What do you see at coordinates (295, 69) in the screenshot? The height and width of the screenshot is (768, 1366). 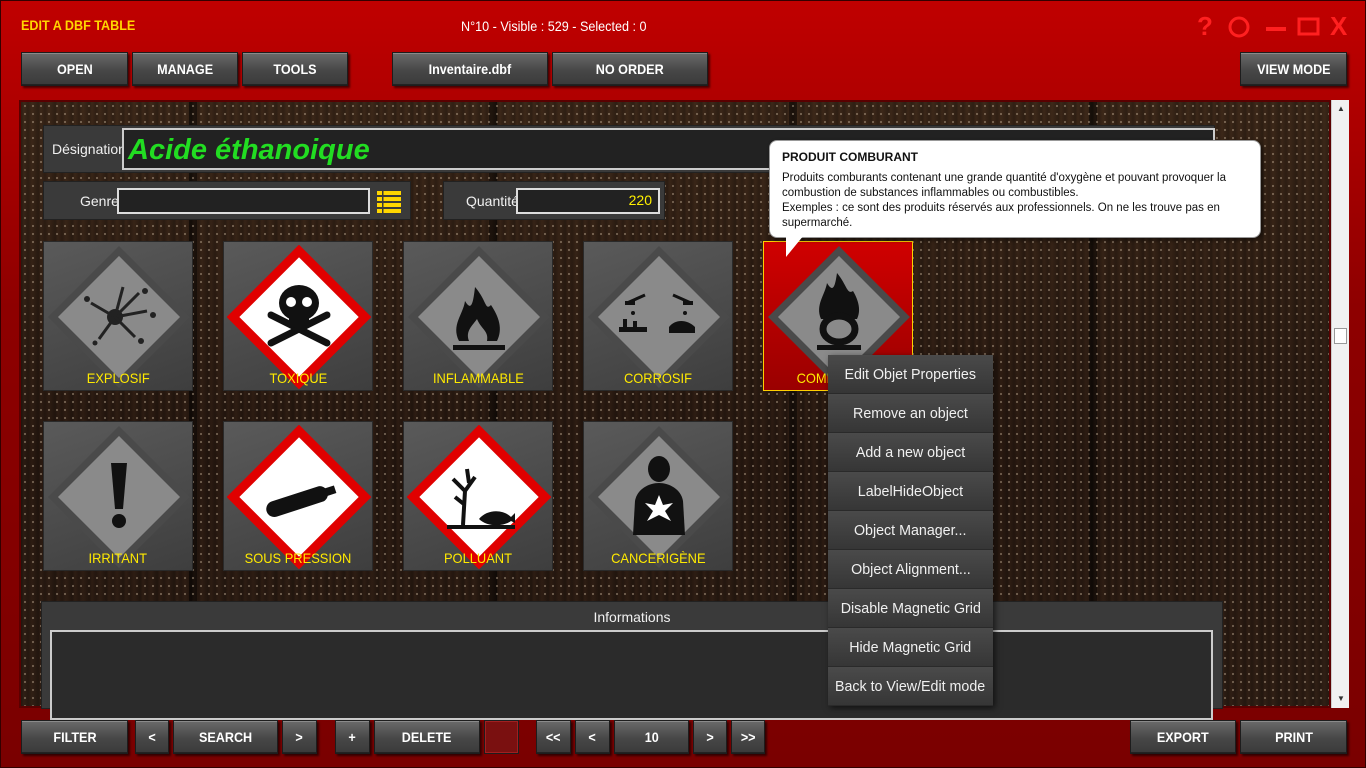 I see `tools-button: TOOLS` at bounding box center [295, 69].